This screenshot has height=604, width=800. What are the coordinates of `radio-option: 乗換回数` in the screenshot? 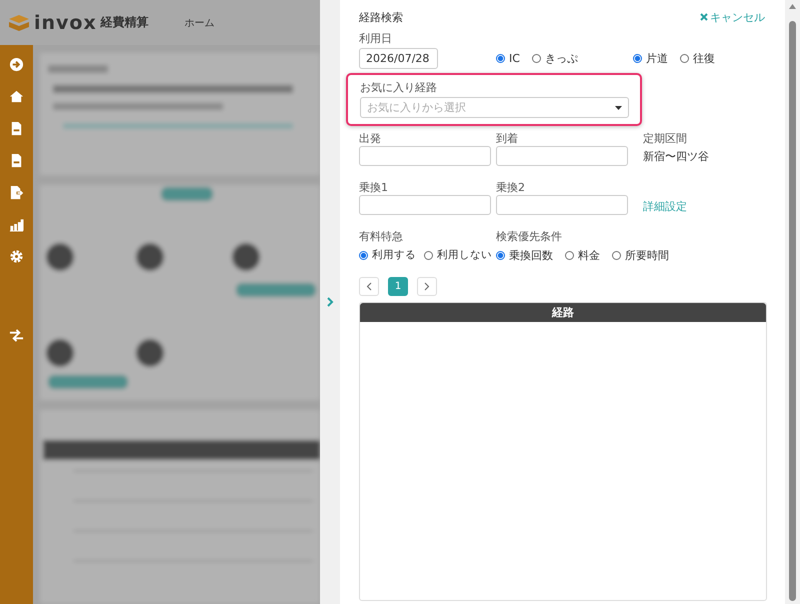 It's located at (524, 255).